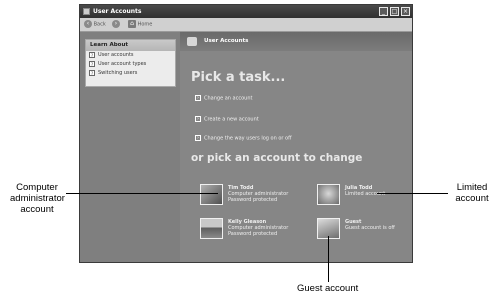  Describe the element at coordinates (226, 41) in the screenshot. I see `content-header-title: User Accounts` at that location.